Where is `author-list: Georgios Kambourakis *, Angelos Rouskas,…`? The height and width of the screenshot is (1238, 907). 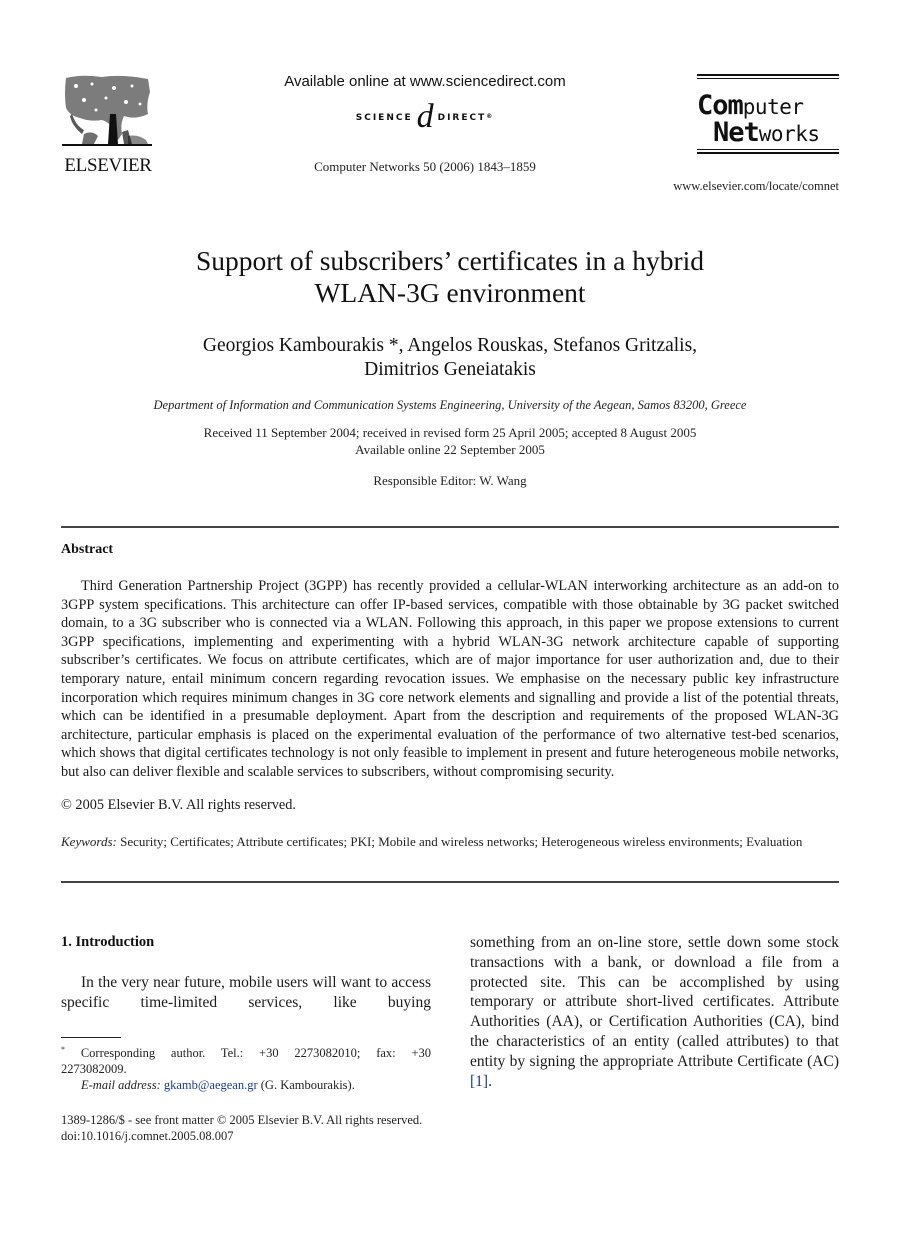 author-list: Georgios Kambourakis *, Angelos Rouskas,… is located at coordinates (450, 358).